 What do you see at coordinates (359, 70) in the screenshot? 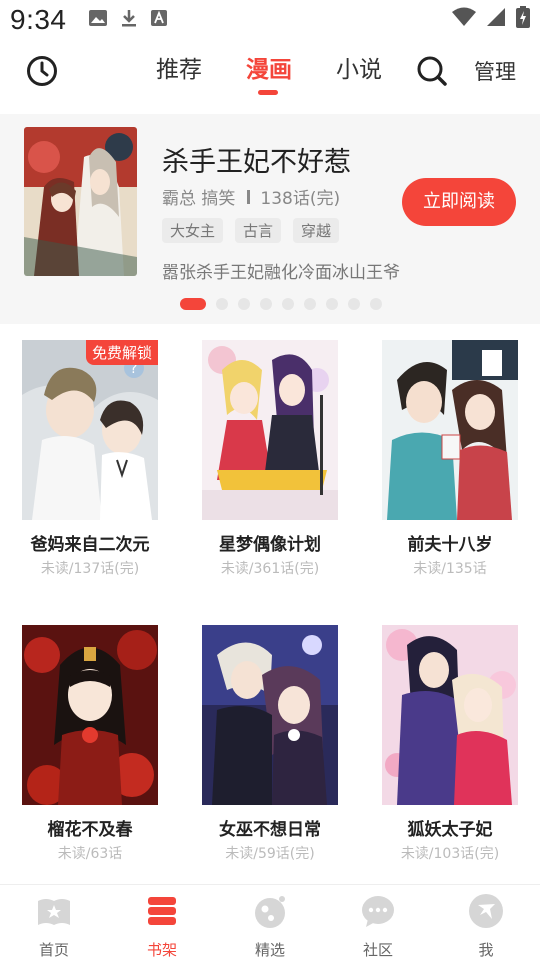
I see `tab-novels: 小说` at bounding box center [359, 70].